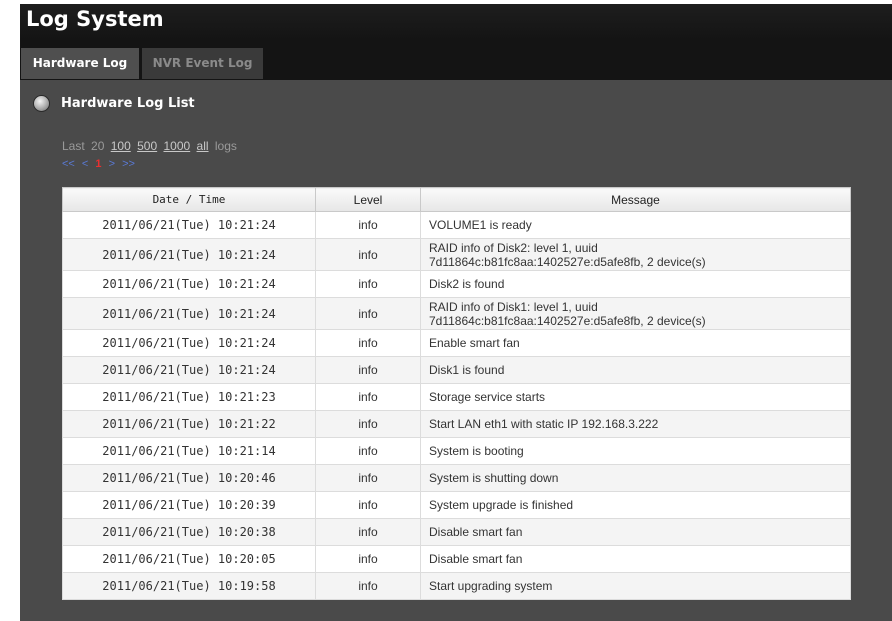 This screenshot has width=892, height=621. Describe the element at coordinates (513, 247) in the screenshot. I see `message-line: RAID info of Disk2: level 1, uuid` at that location.